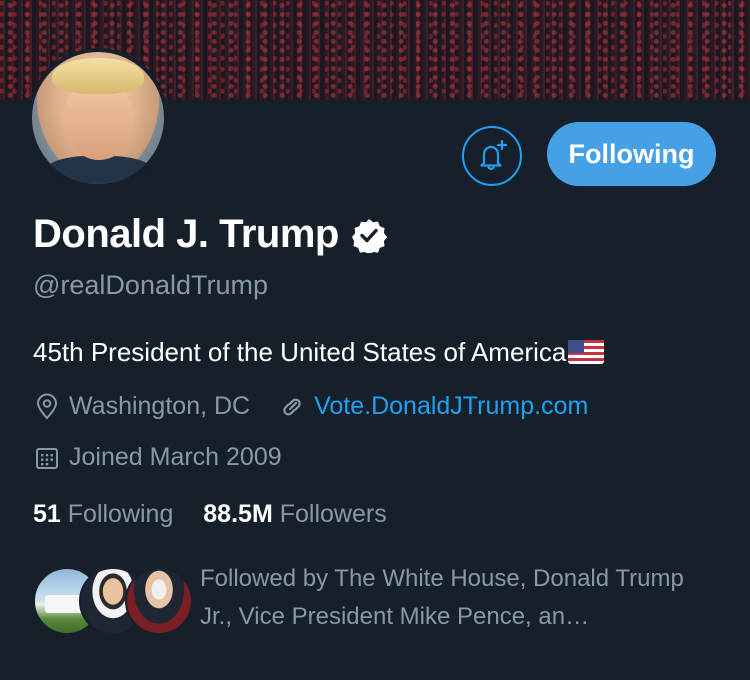 This screenshot has width=750, height=680. I want to click on mutual-followers-avatars, so click(113, 601).